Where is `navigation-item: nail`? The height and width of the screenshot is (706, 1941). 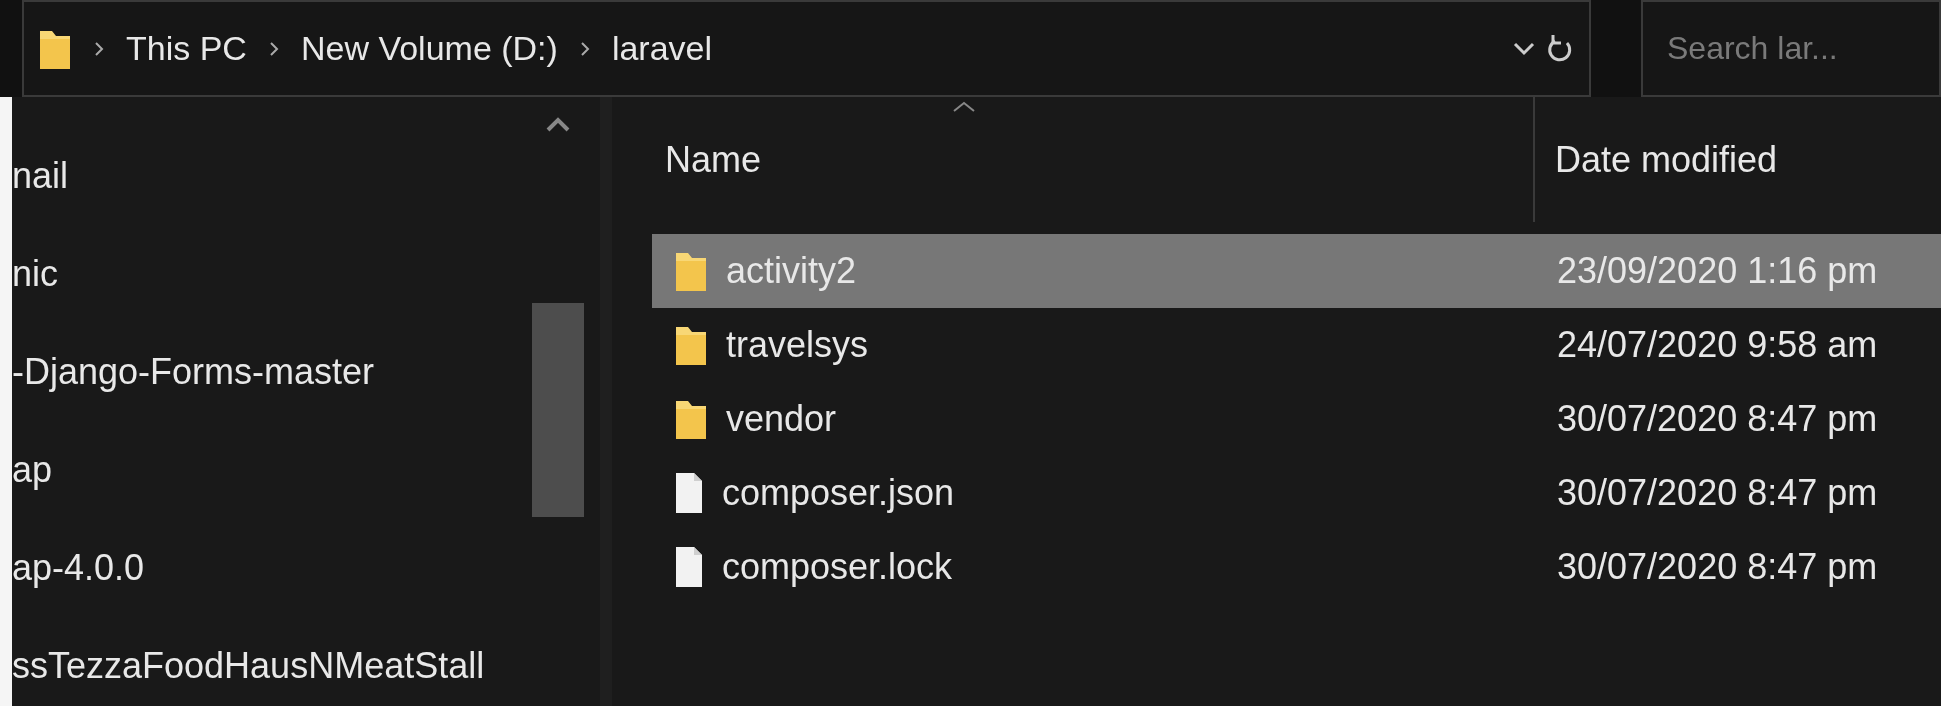
navigation-item: nail is located at coordinates (40, 176).